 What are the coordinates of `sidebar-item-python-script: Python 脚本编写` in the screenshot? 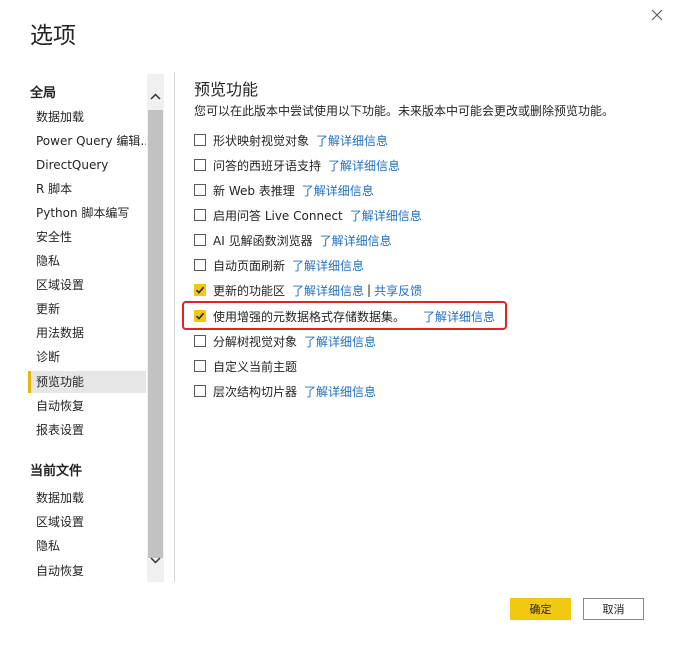 It's located at (87, 213).